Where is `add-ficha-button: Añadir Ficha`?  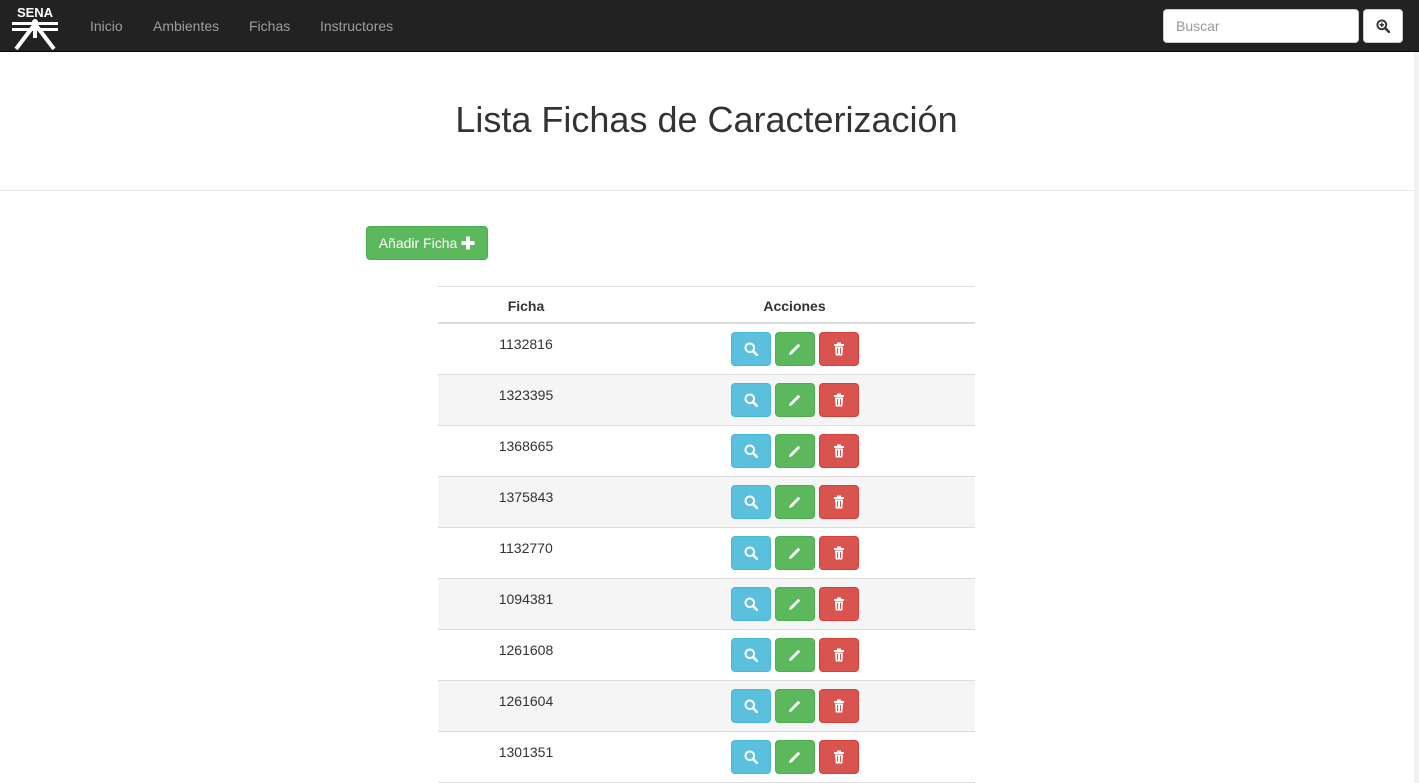 add-ficha-button: Añadir Ficha is located at coordinates (427, 243).